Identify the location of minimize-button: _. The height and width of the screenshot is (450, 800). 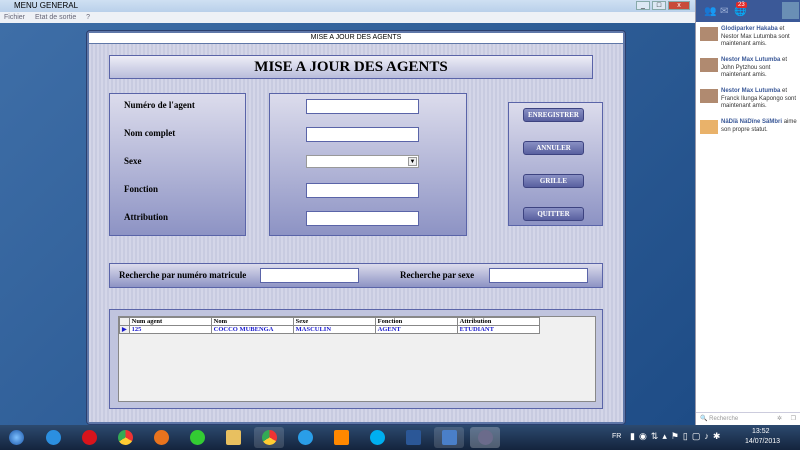
(643, 5).